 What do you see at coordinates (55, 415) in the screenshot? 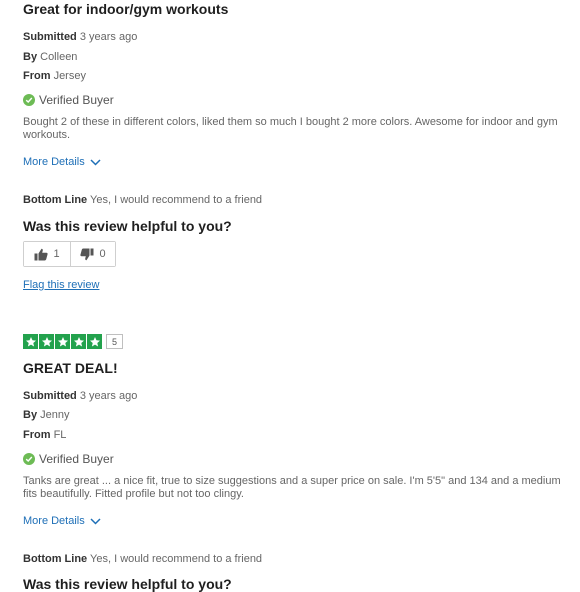
I see `author-name: Jenny` at bounding box center [55, 415].